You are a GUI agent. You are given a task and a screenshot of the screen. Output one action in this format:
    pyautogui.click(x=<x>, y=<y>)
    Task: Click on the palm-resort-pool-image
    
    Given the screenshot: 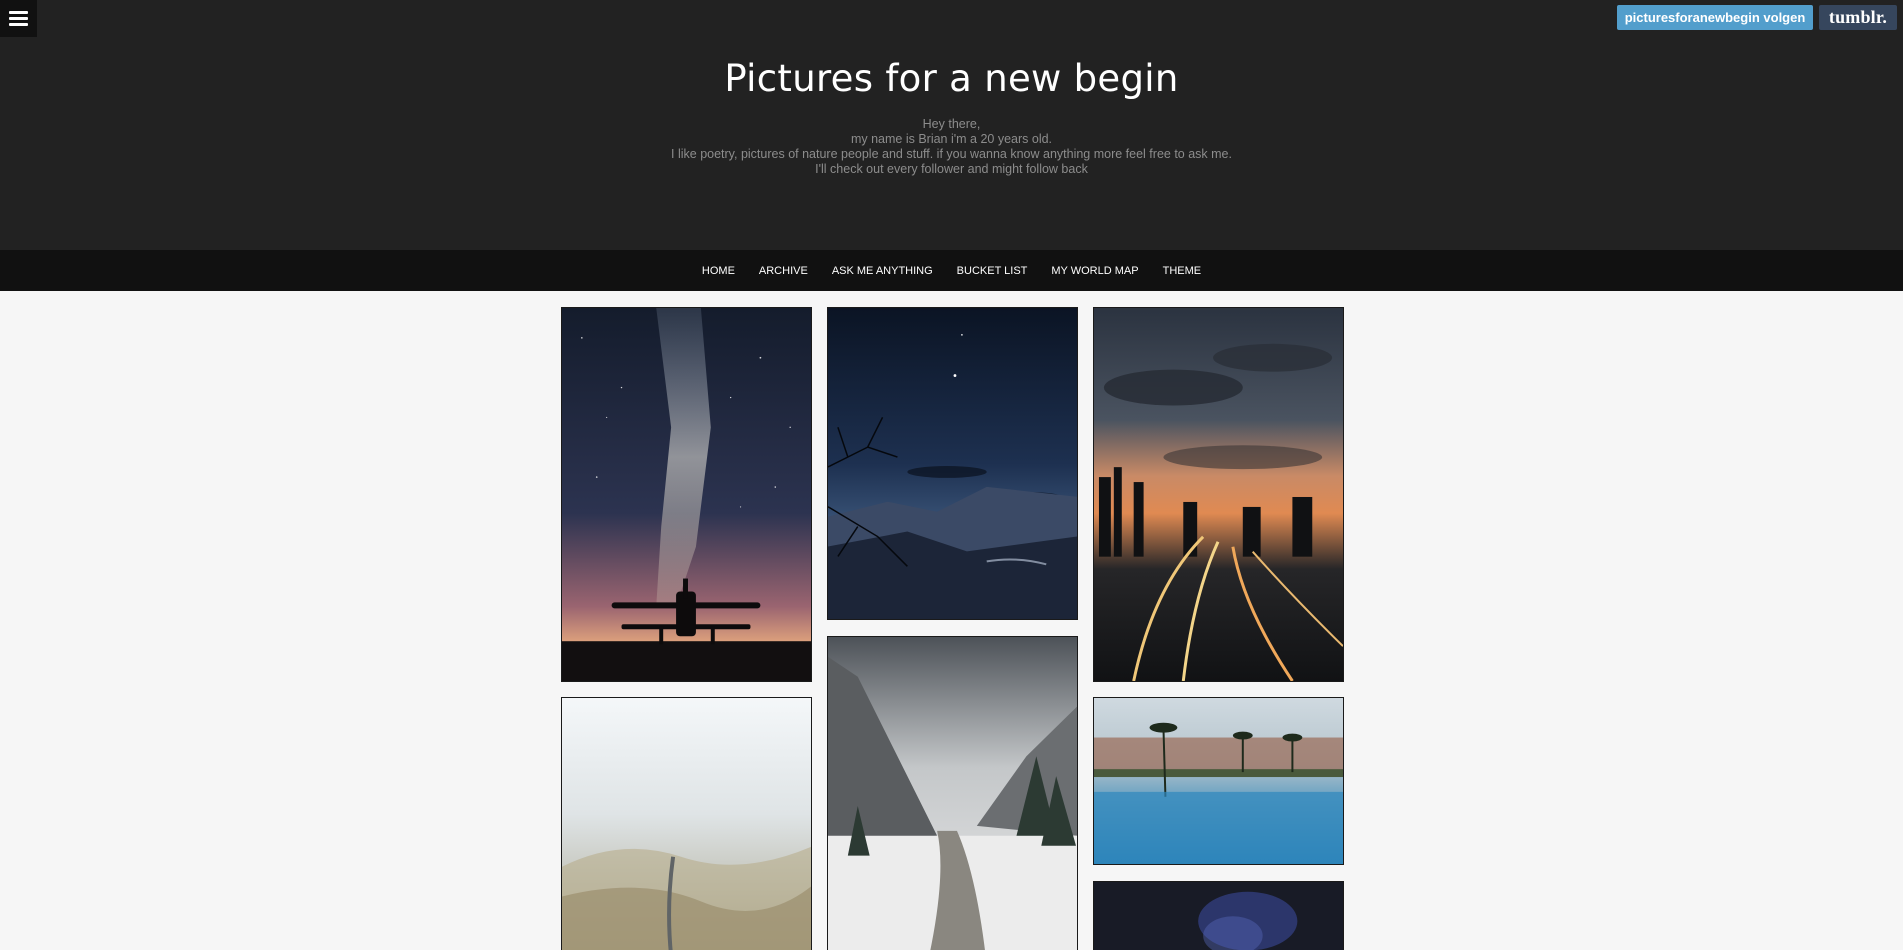 What is the action you would take?
    pyautogui.click(x=1218, y=781)
    